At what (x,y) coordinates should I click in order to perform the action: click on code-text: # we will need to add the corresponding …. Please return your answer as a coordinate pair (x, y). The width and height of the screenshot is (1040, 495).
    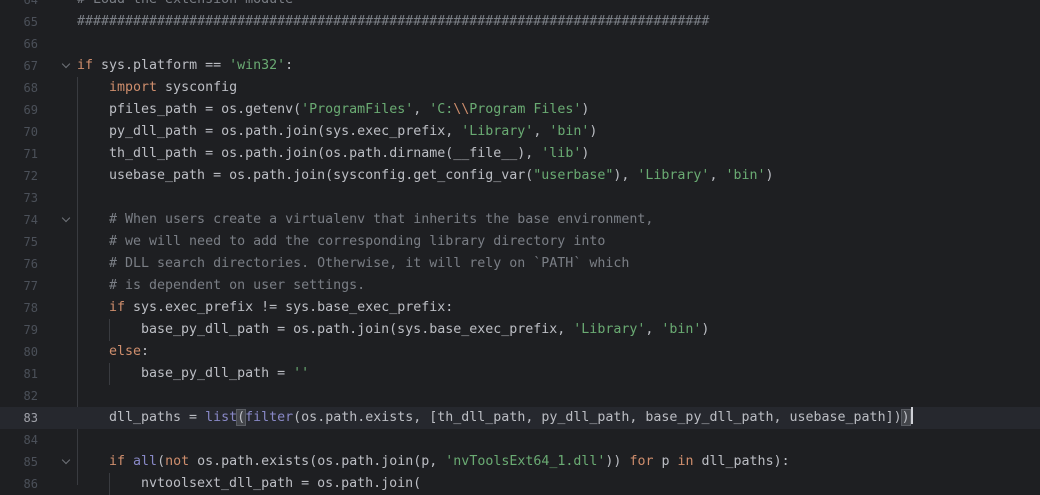
    Looking at the image, I should click on (357, 242).